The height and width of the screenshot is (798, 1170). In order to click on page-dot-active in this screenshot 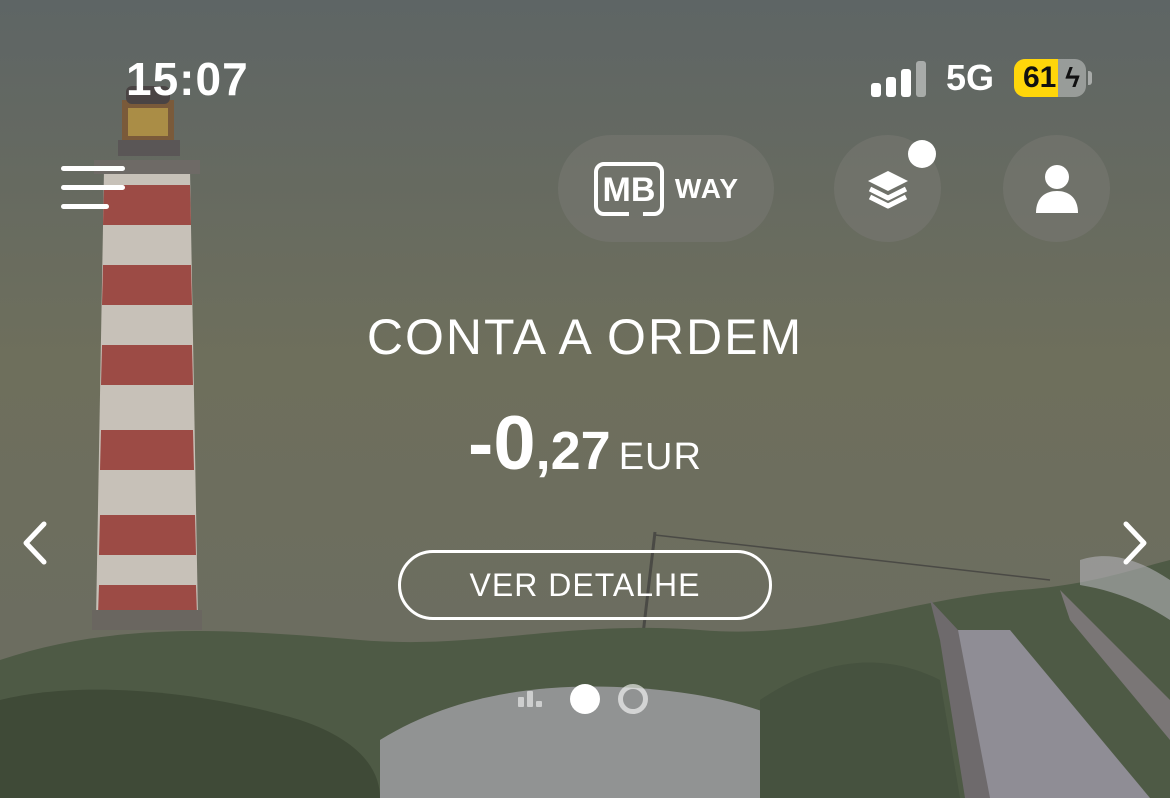, I will do `click(585, 699)`.